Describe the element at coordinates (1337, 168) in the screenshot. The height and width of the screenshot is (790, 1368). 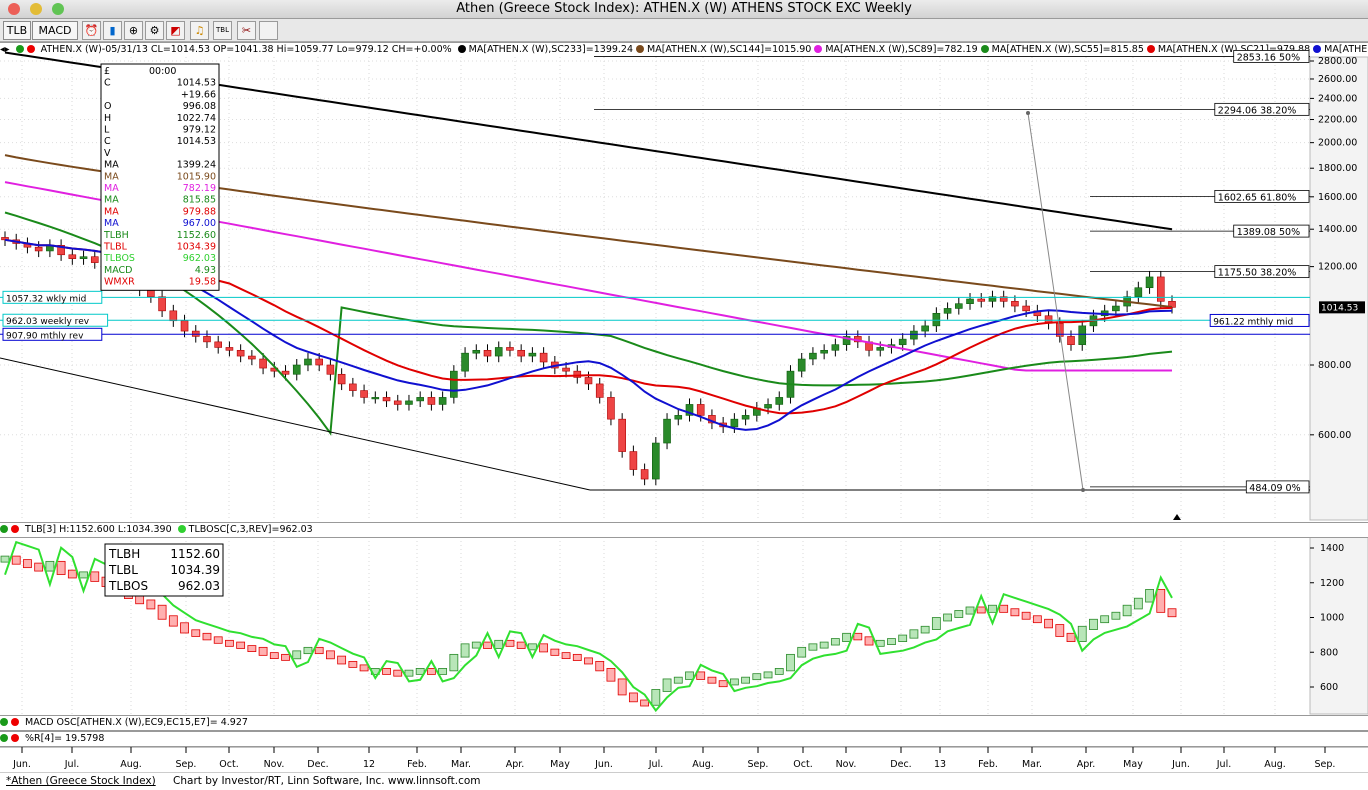
I see `price-tick-label: 1800.00` at that location.